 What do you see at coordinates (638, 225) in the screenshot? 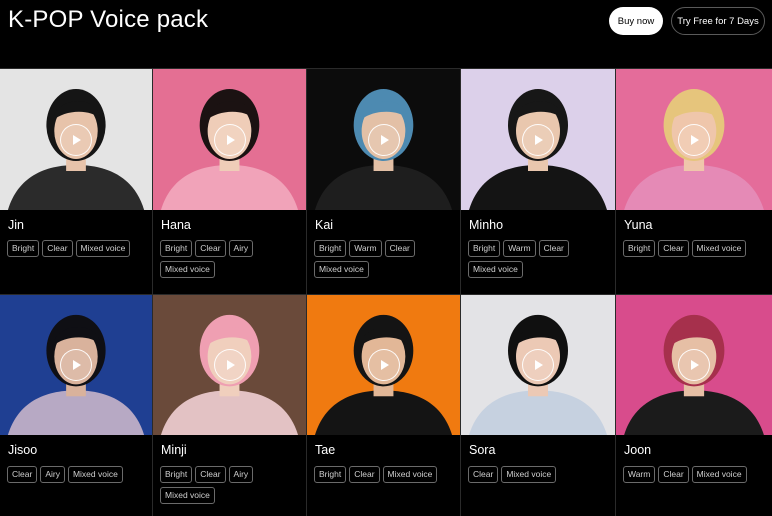
I see `voice-name: Yuna` at bounding box center [638, 225].